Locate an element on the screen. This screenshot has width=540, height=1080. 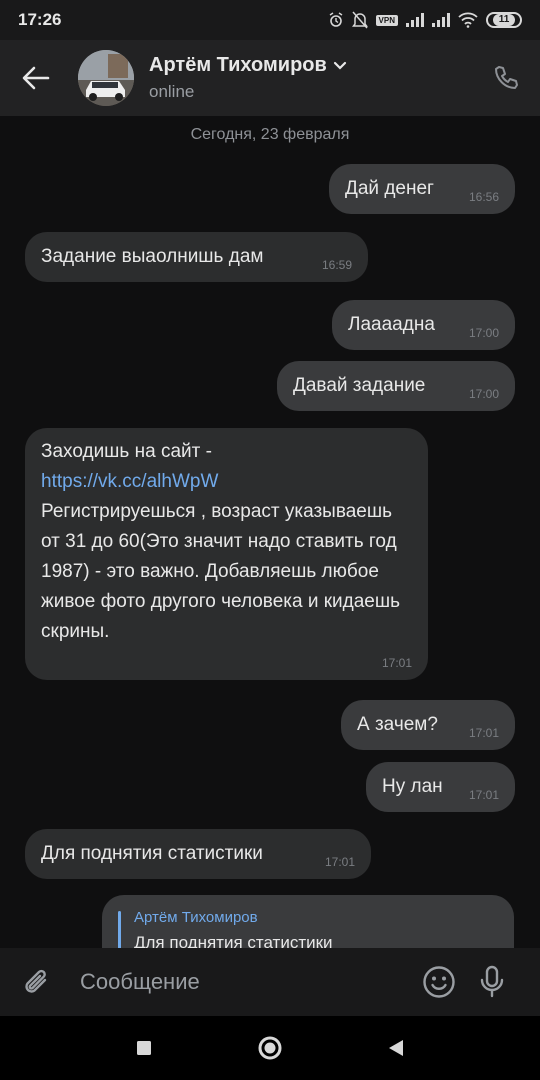
message-text: Дай денег is located at coordinates (389, 188).